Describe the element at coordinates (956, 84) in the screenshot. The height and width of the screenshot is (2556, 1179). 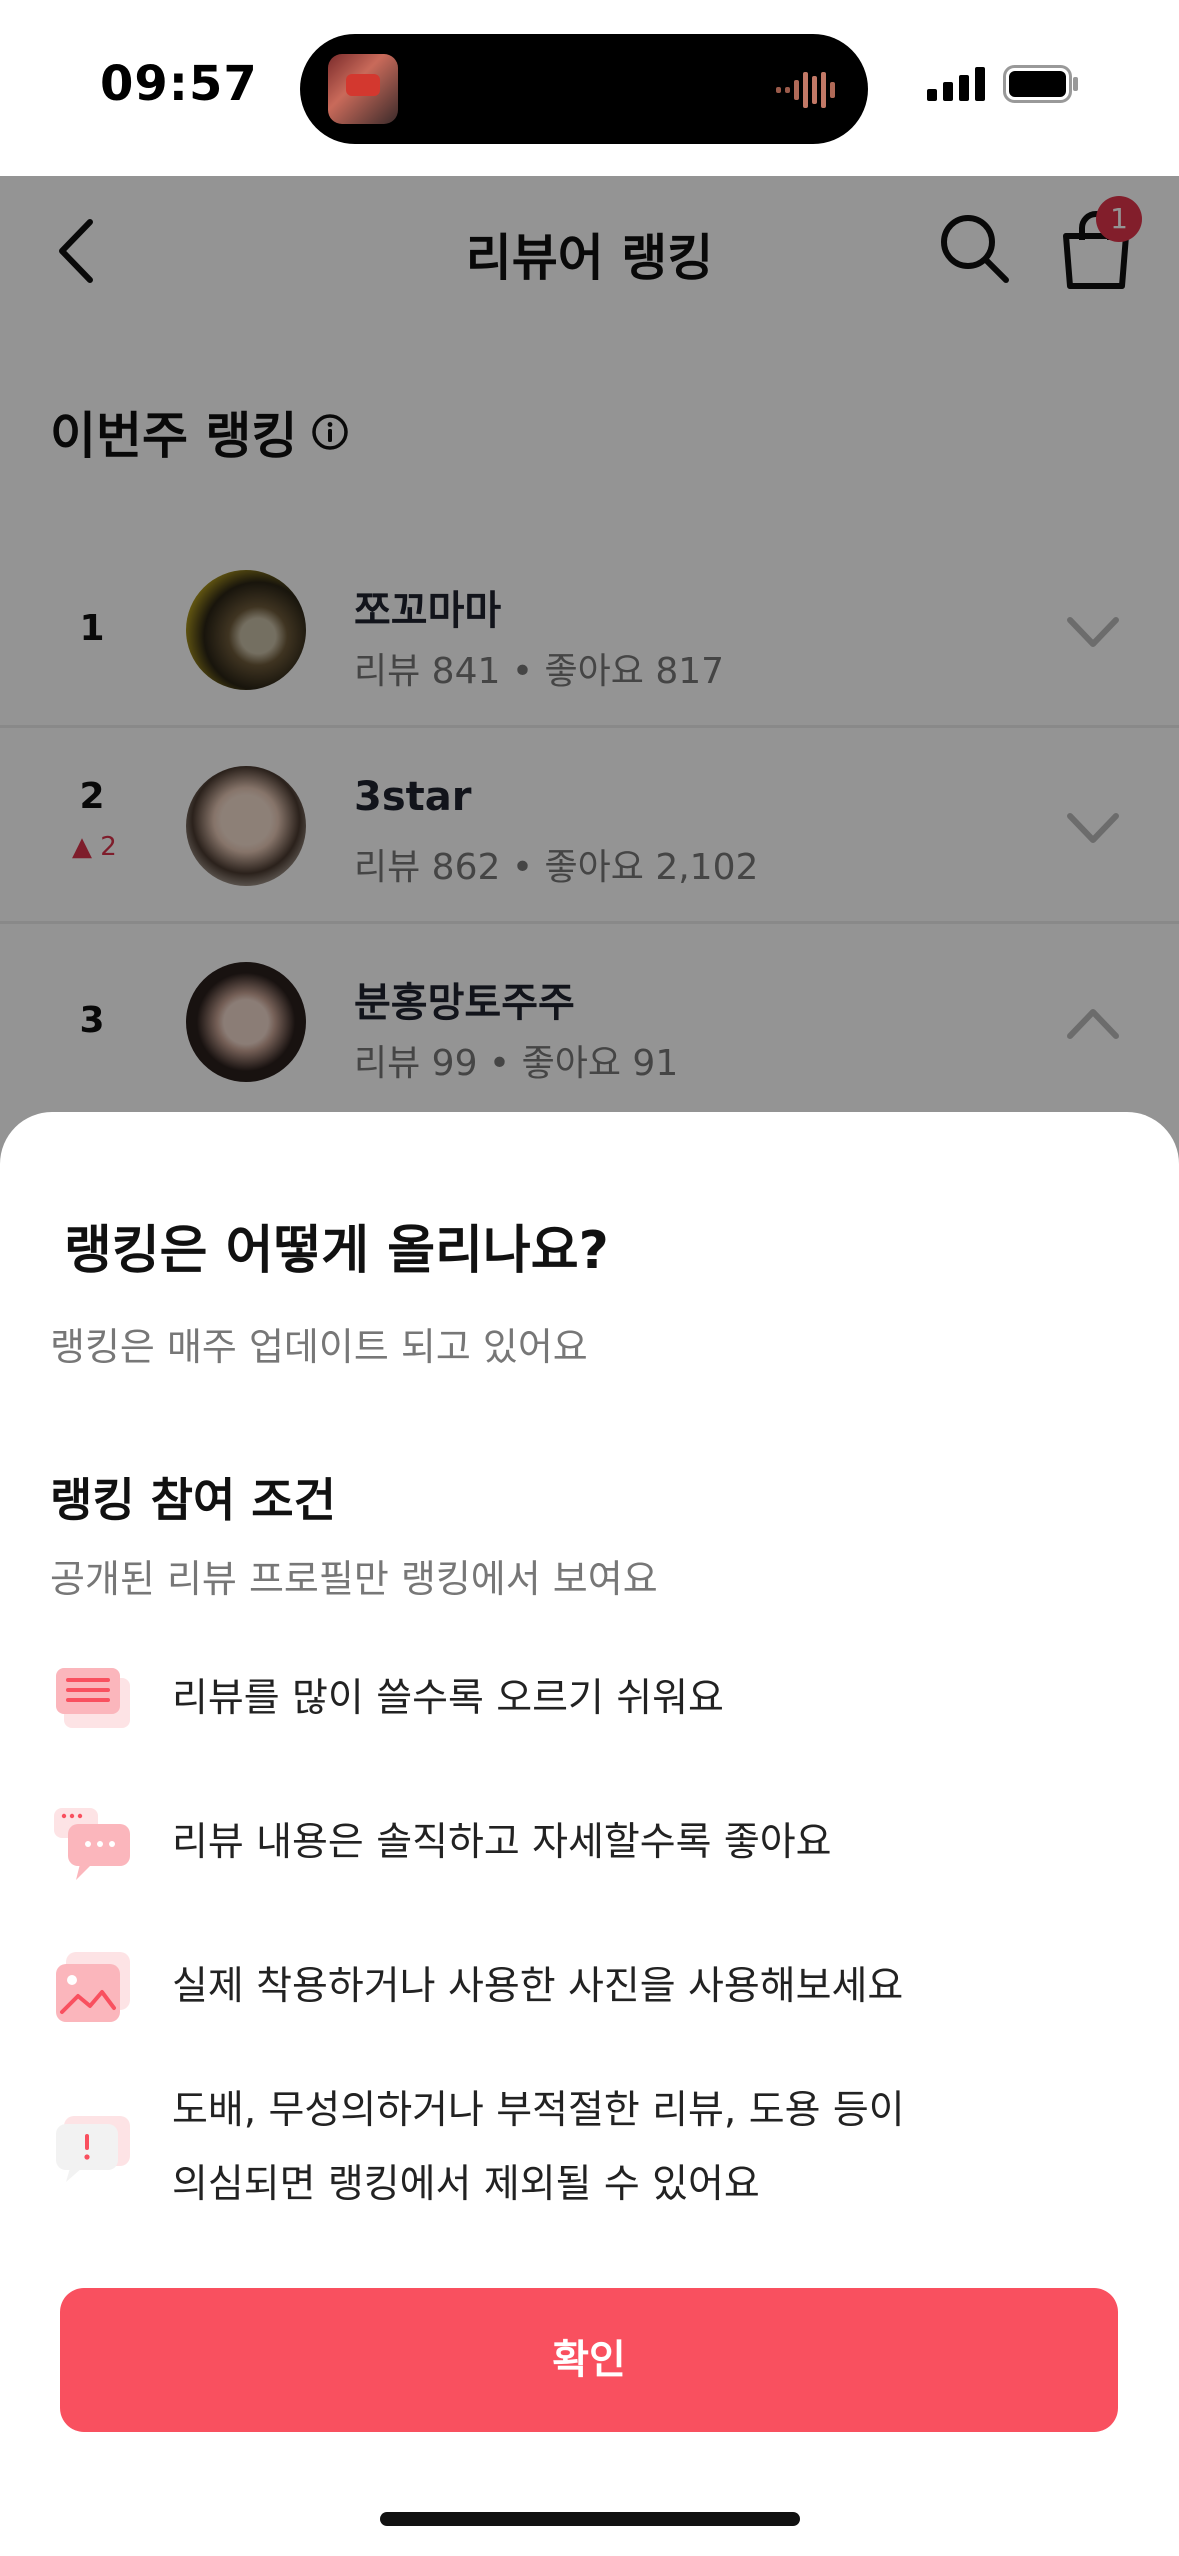
I see `signal-icon` at that location.